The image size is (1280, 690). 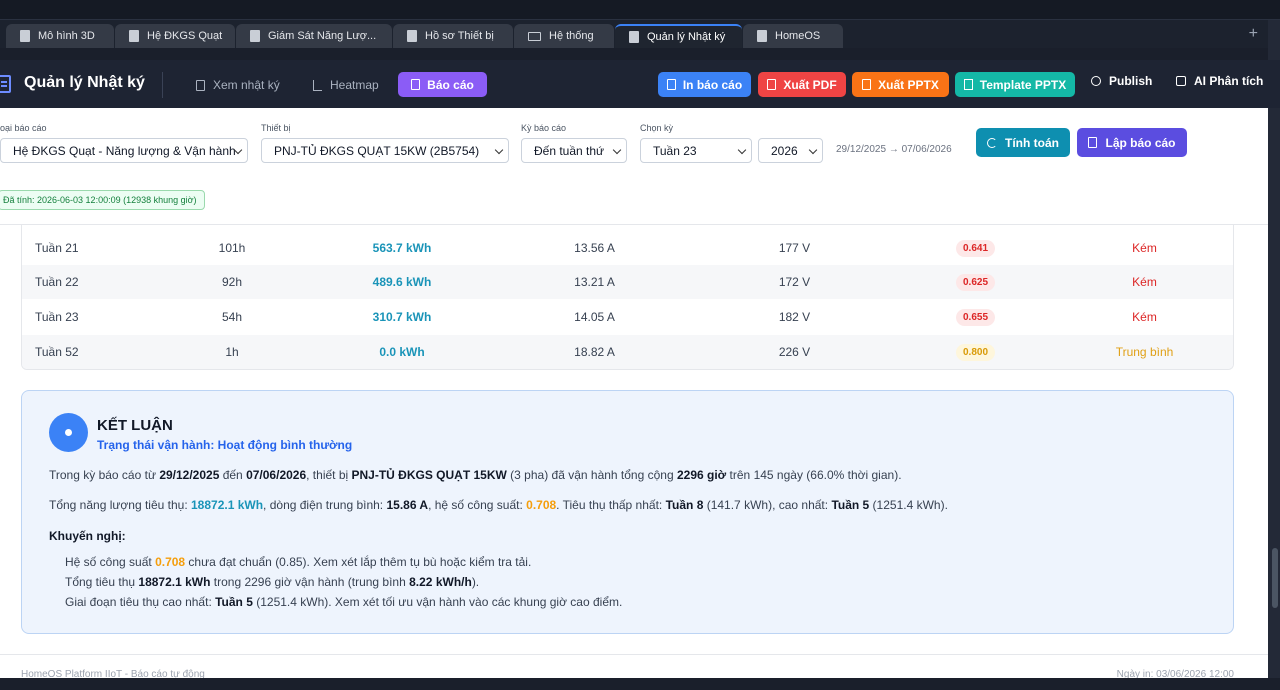 What do you see at coordinates (1253, 34) in the screenshot?
I see `new-tab-button: +` at bounding box center [1253, 34].